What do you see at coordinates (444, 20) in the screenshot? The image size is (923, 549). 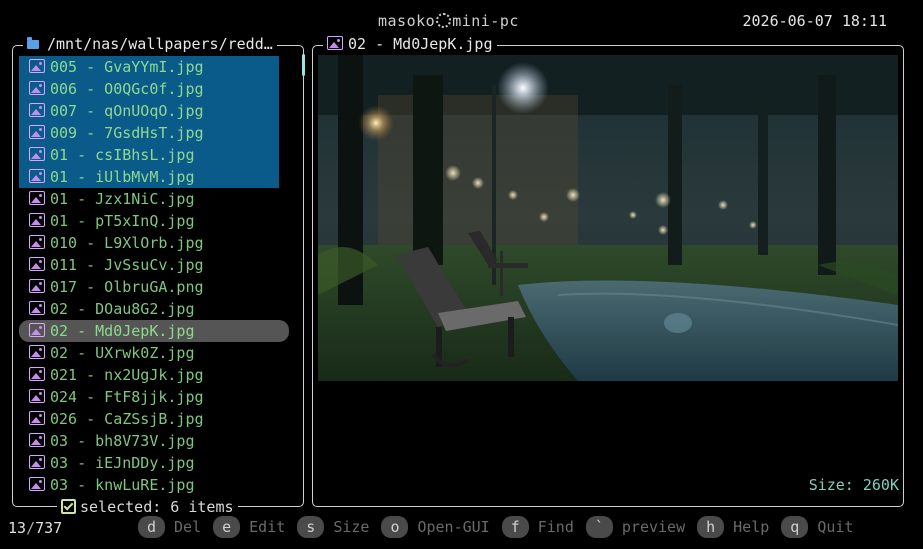 I see `distro-logo-icon` at bounding box center [444, 20].